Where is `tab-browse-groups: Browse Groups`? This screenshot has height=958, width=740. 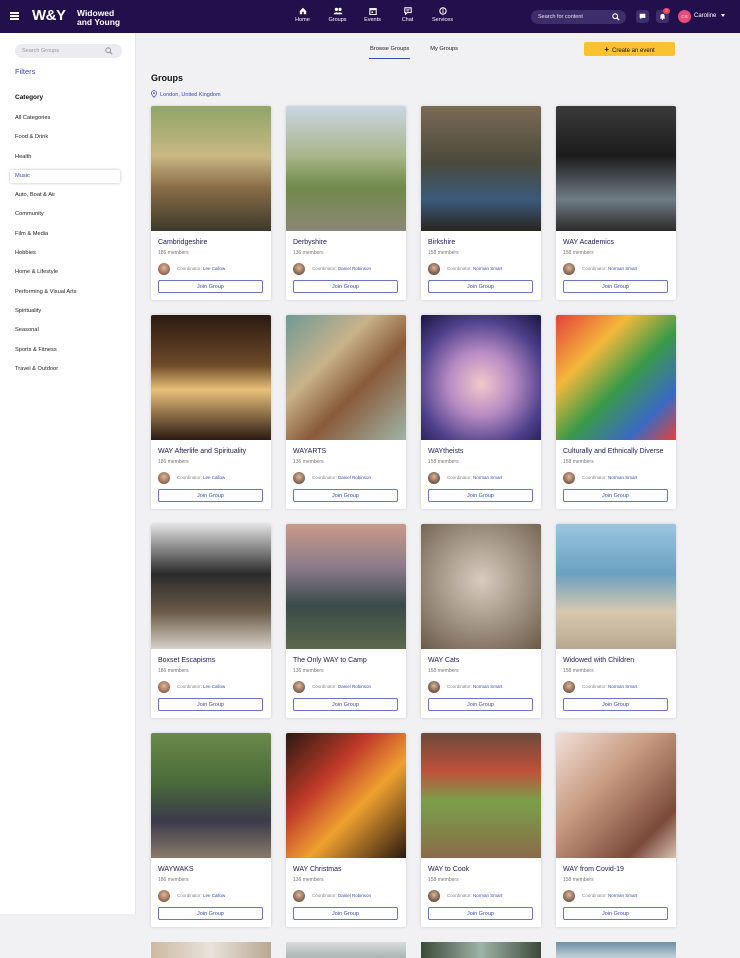 tab-browse-groups: Browse Groups is located at coordinates (390, 52).